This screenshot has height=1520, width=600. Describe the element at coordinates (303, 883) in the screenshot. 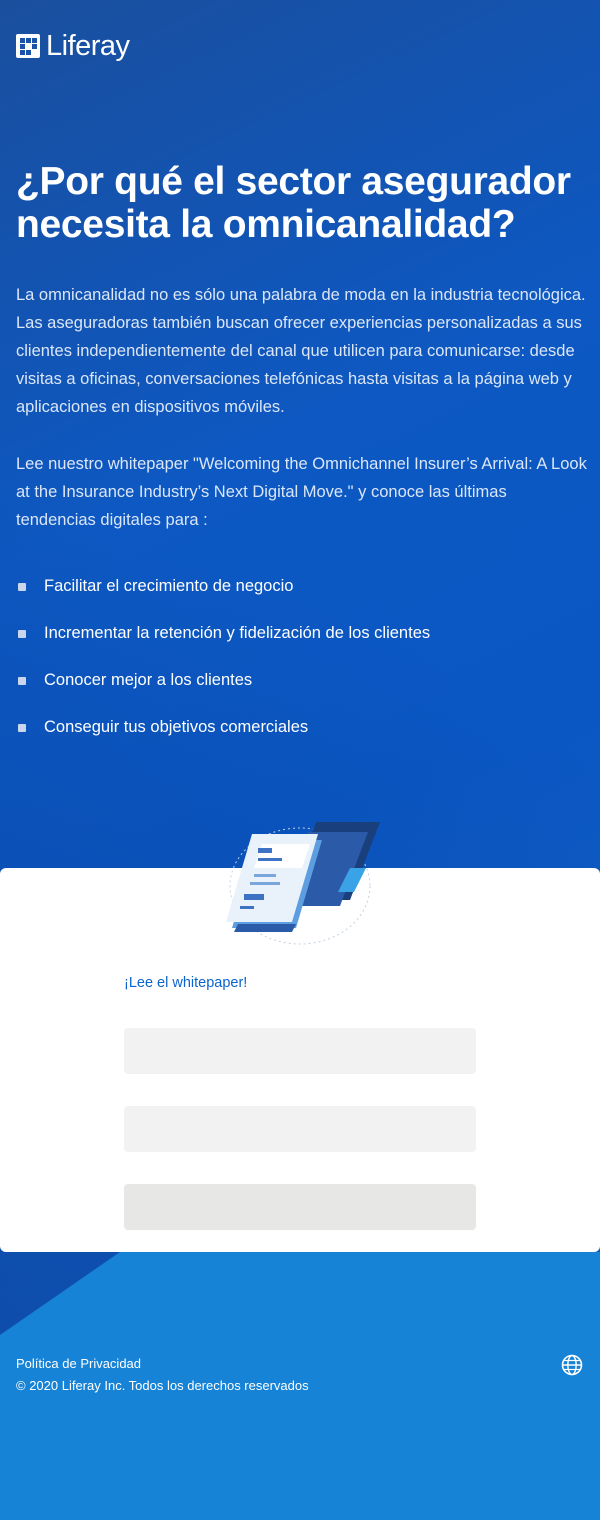

I see `whitepaper-illustration-icon` at that location.